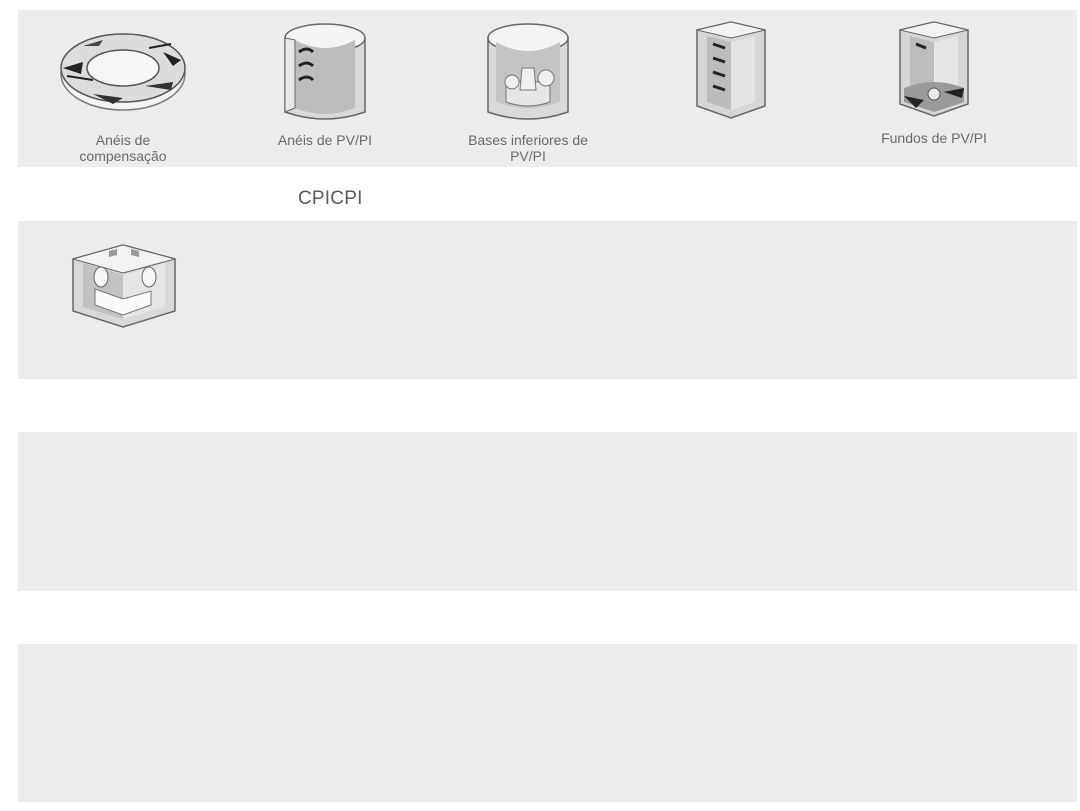 Image resolution: width=1080 pixels, height=811 pixels. I want to click on product-card-open-box-chamber, so click(123, 278).